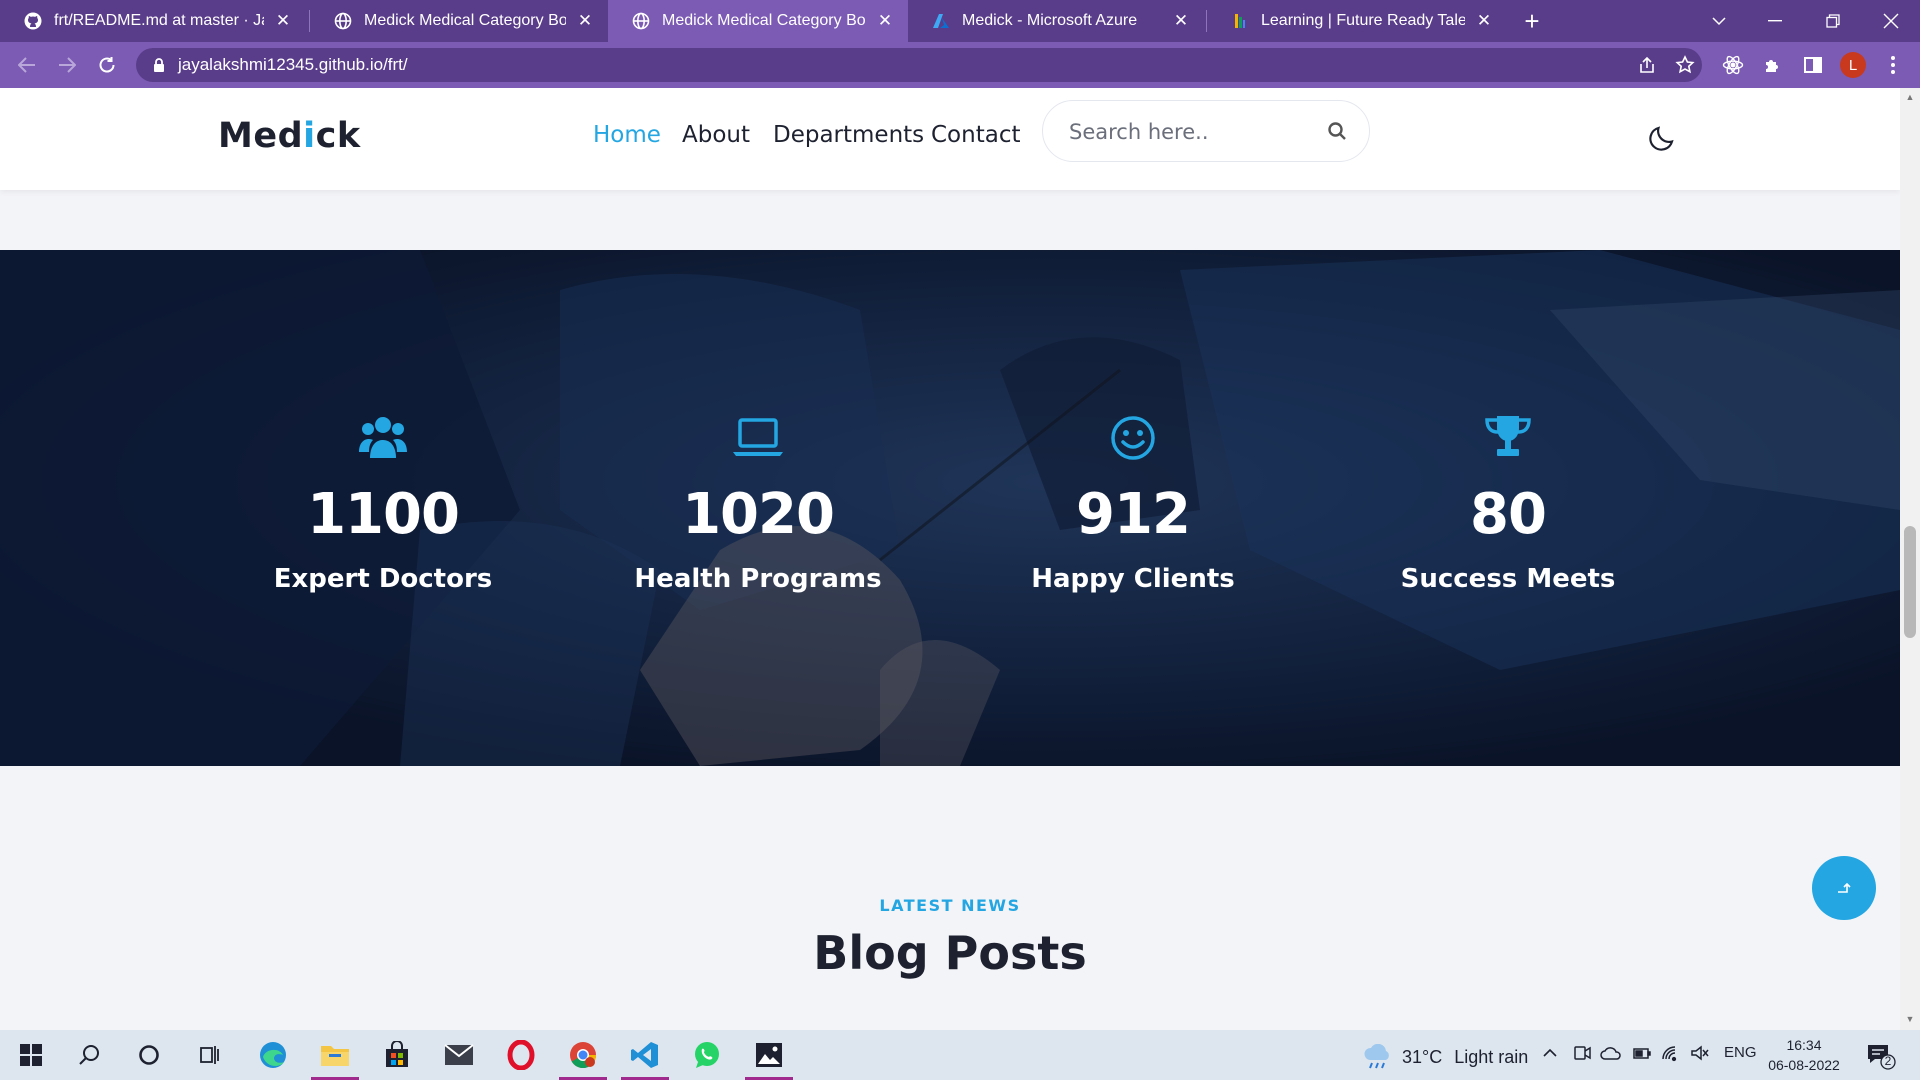 The height and width of the screenshot is (1080, 1920). Describe the element at coordinates (950, 905) in the screenshot. I see `section-kicker: LATEST NEWS` at that location.